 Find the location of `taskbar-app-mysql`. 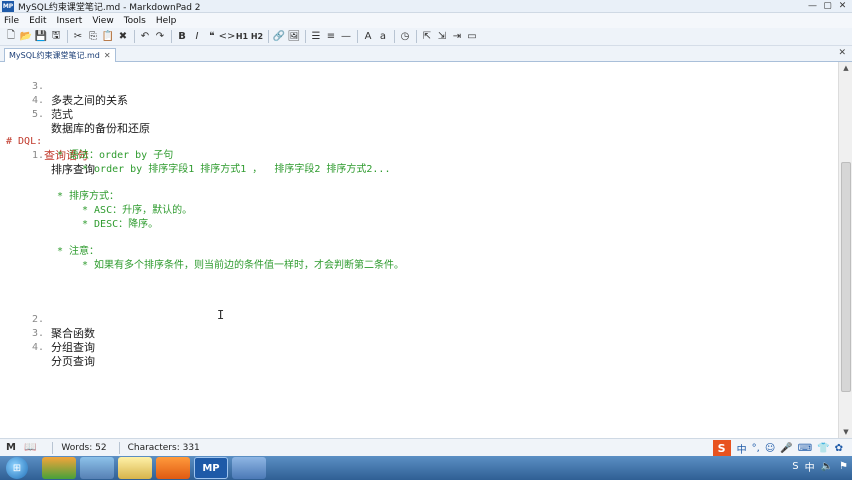

taskbar-app-mysql is located at coordinates (249, 468).